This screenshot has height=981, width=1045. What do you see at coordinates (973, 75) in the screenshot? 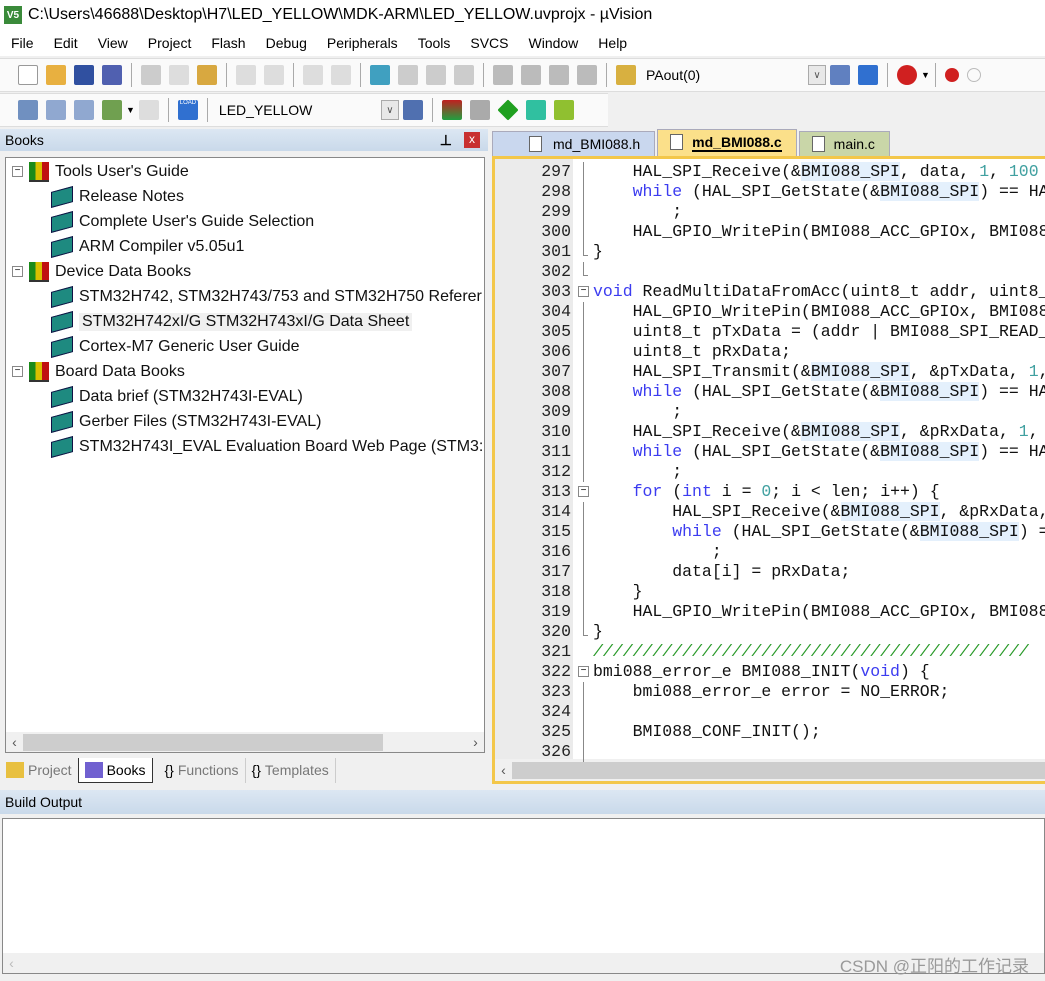
I see `disable-breakpoint-icon` at bounding box center [973, 75].